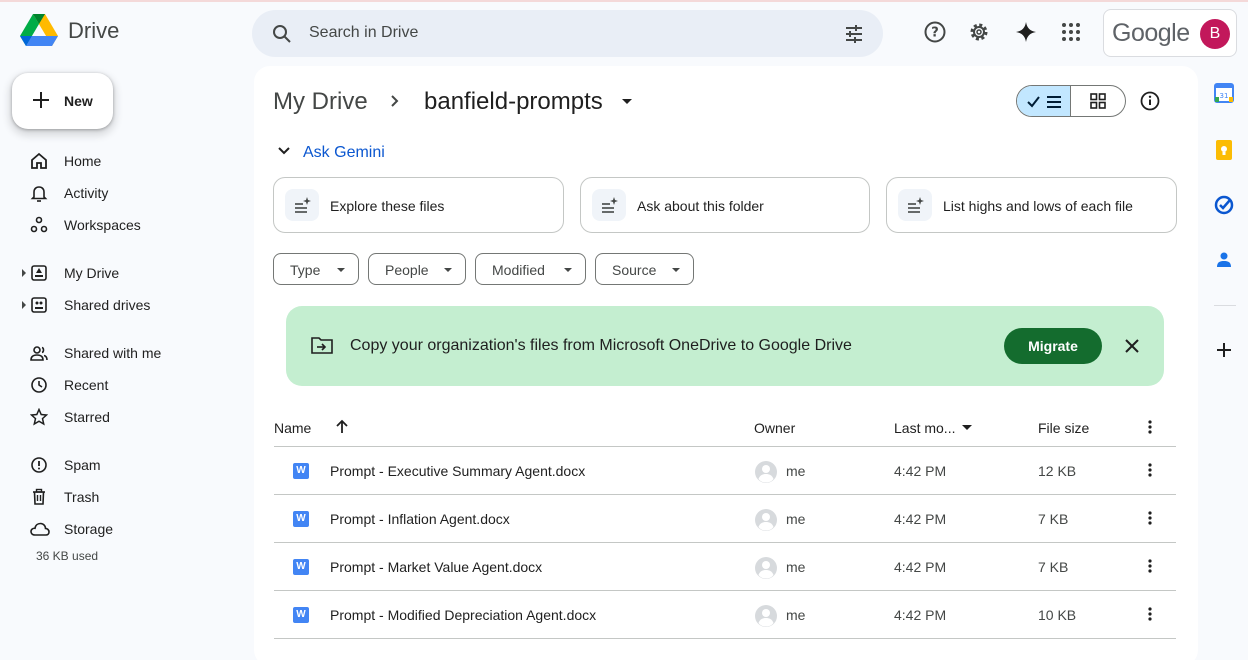 The width and height of the screenshot is (1248, 660). Describe the element at coordinates (407, 270) in the screenshot. I see `filter-label: People` at that location.